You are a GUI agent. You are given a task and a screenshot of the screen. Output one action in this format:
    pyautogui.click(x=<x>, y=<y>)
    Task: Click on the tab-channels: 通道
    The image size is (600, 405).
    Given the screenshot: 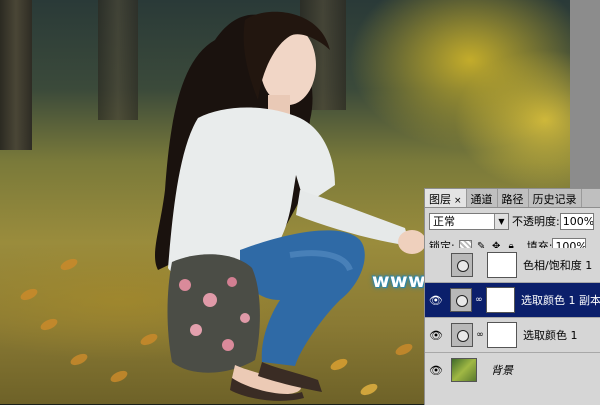 What is the action you would take?
    pyautogui.click(x=482, y=198)
    